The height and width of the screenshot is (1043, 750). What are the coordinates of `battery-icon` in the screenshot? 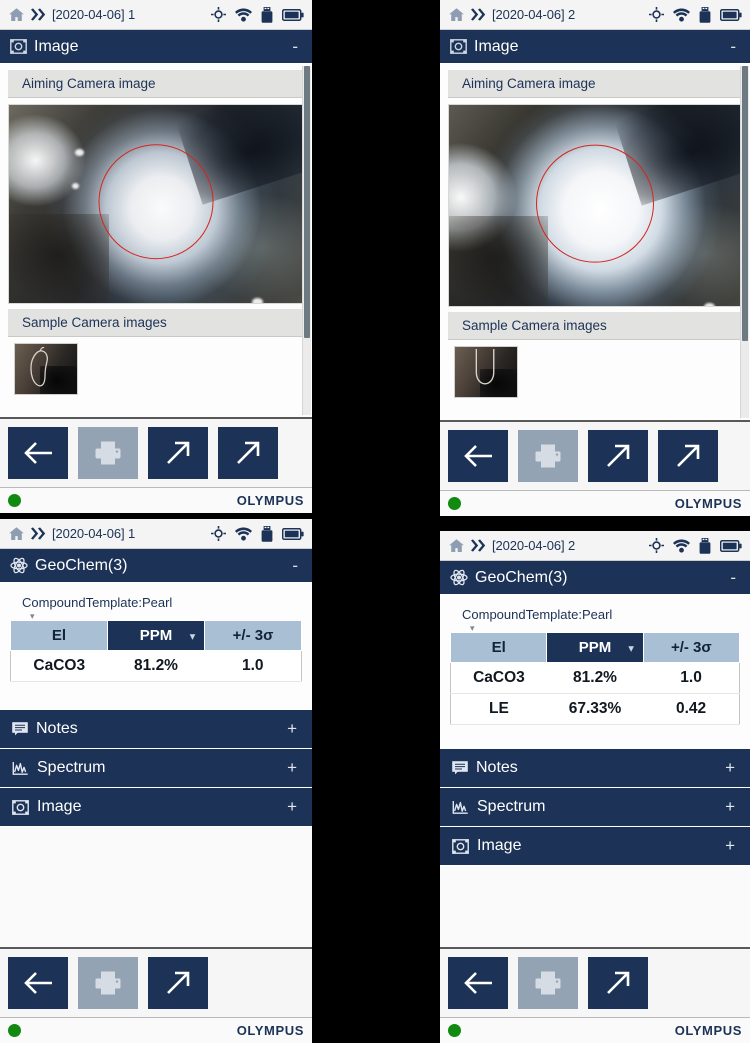 It's located at (730, 545).